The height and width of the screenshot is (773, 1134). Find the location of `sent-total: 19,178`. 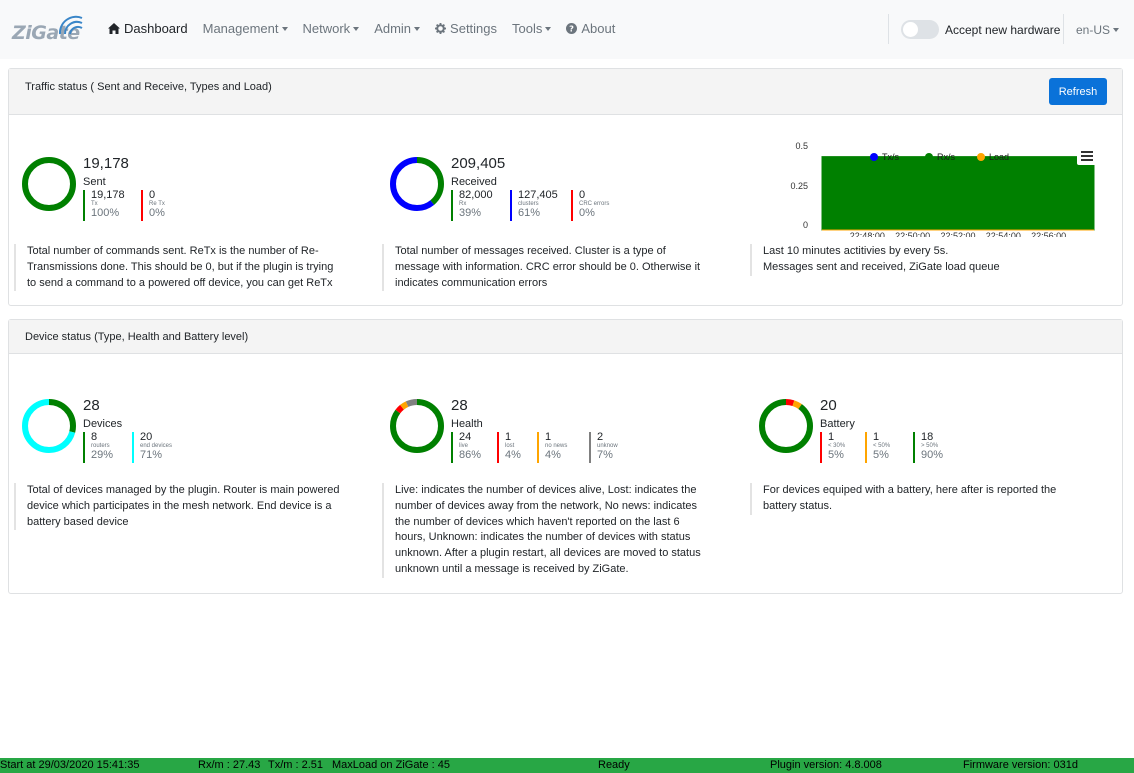

sent-total: 19,178 is located at coordinates (106, 163).